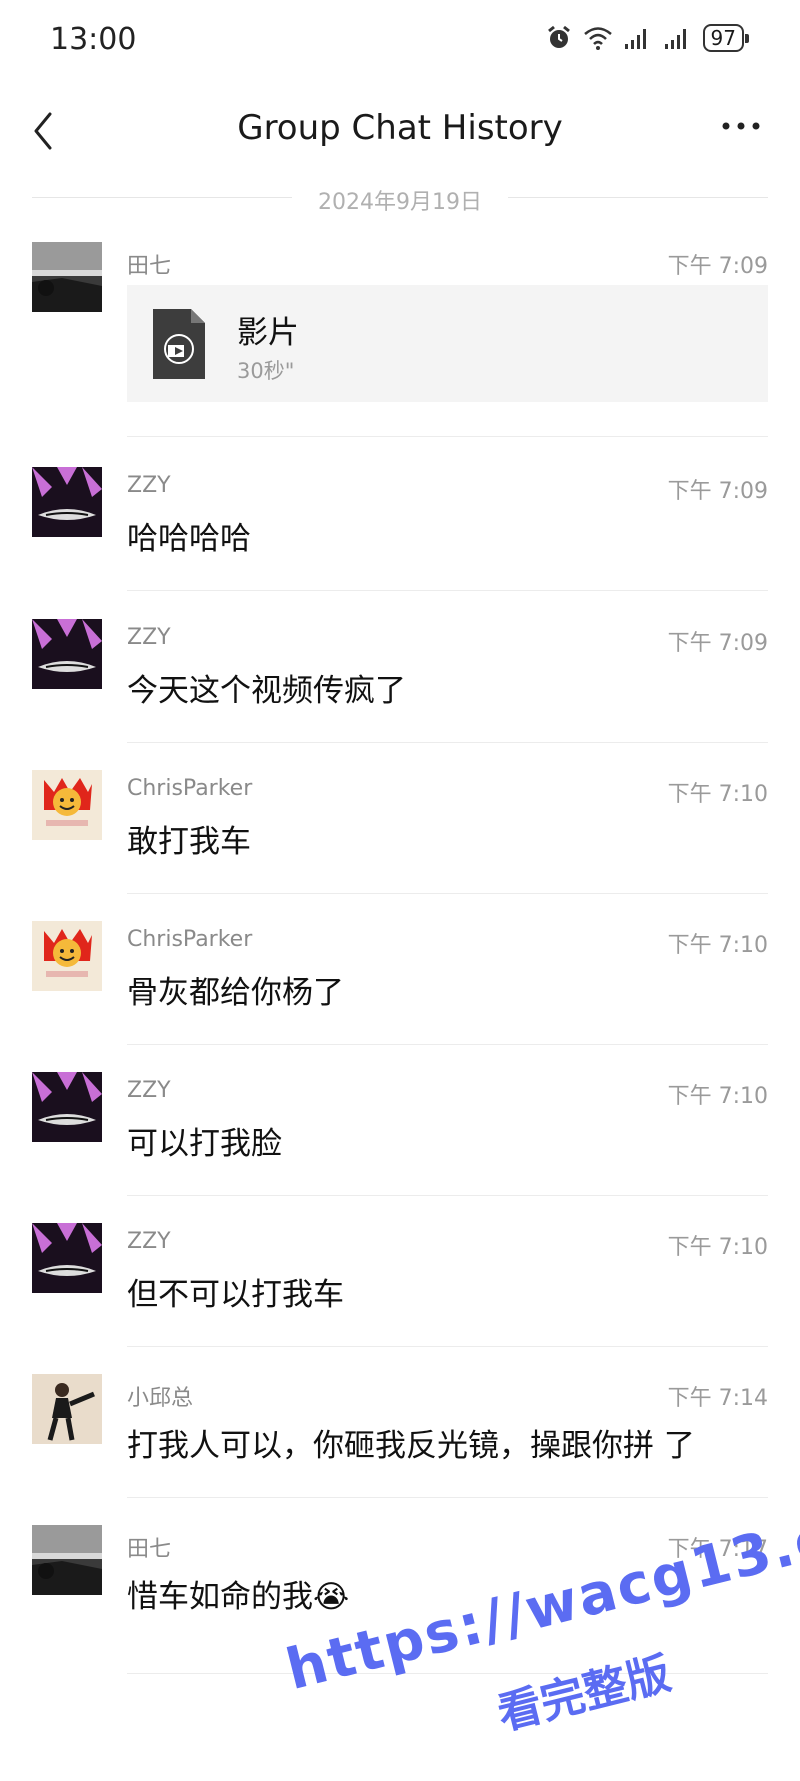 The height and width of the screenshot is (1781, 800). I want to click on message-item: ZZY 下午 7:10 可以打我脸, so click(400, 1135).